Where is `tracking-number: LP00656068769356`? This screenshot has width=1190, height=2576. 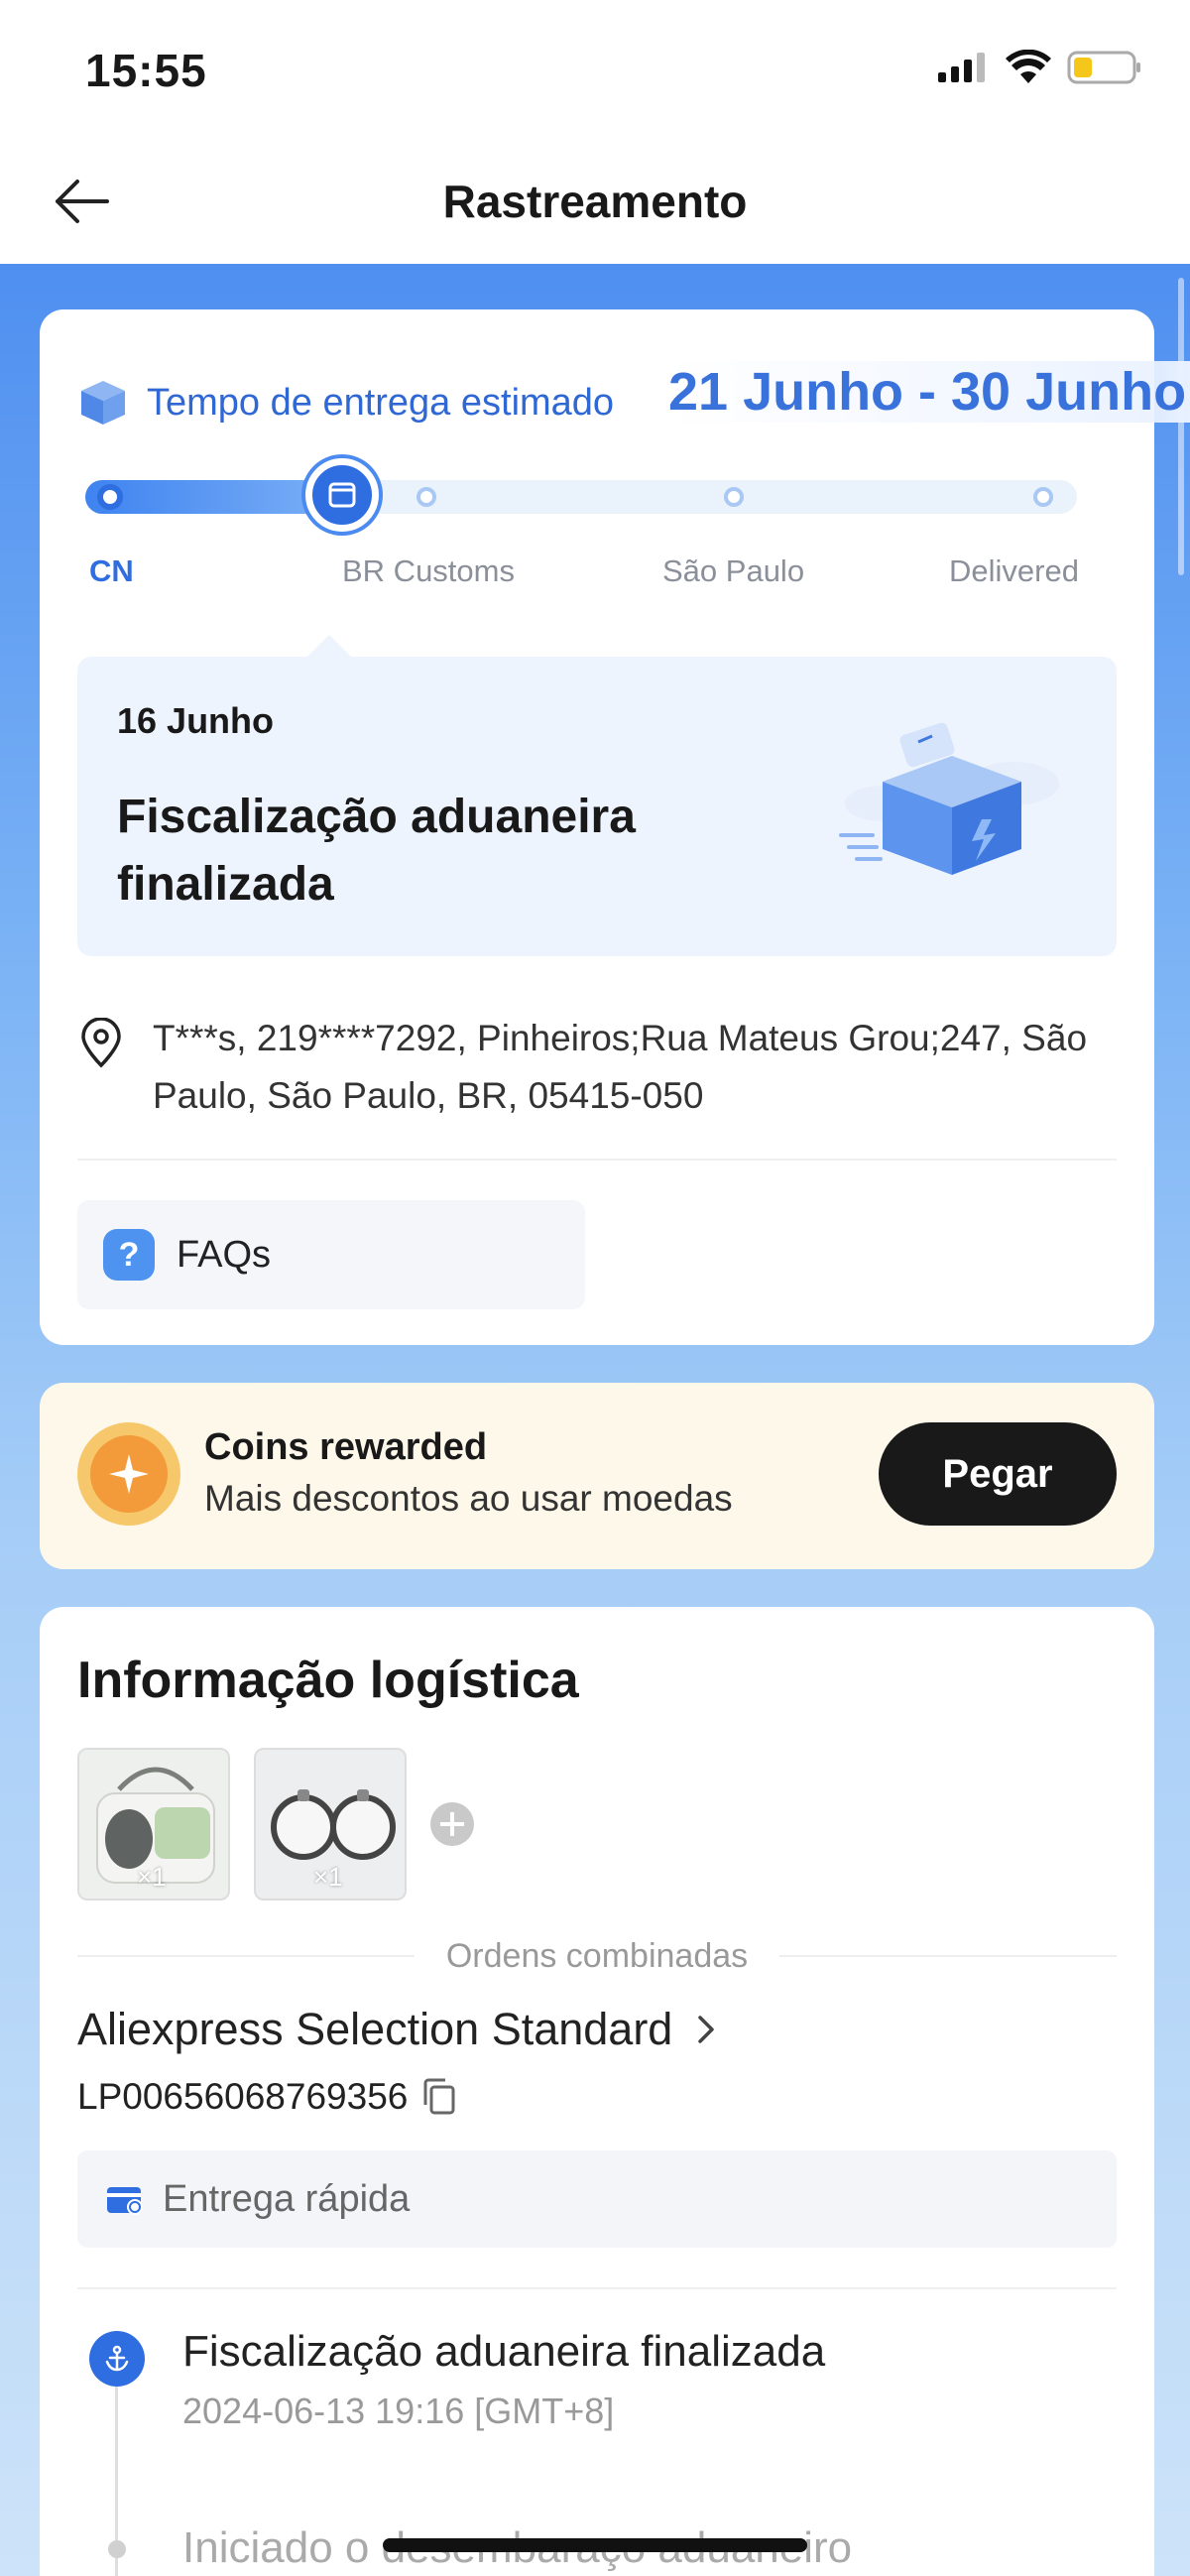 tracking-number: LP00656068769356 is located at coordinates (243, 2096).